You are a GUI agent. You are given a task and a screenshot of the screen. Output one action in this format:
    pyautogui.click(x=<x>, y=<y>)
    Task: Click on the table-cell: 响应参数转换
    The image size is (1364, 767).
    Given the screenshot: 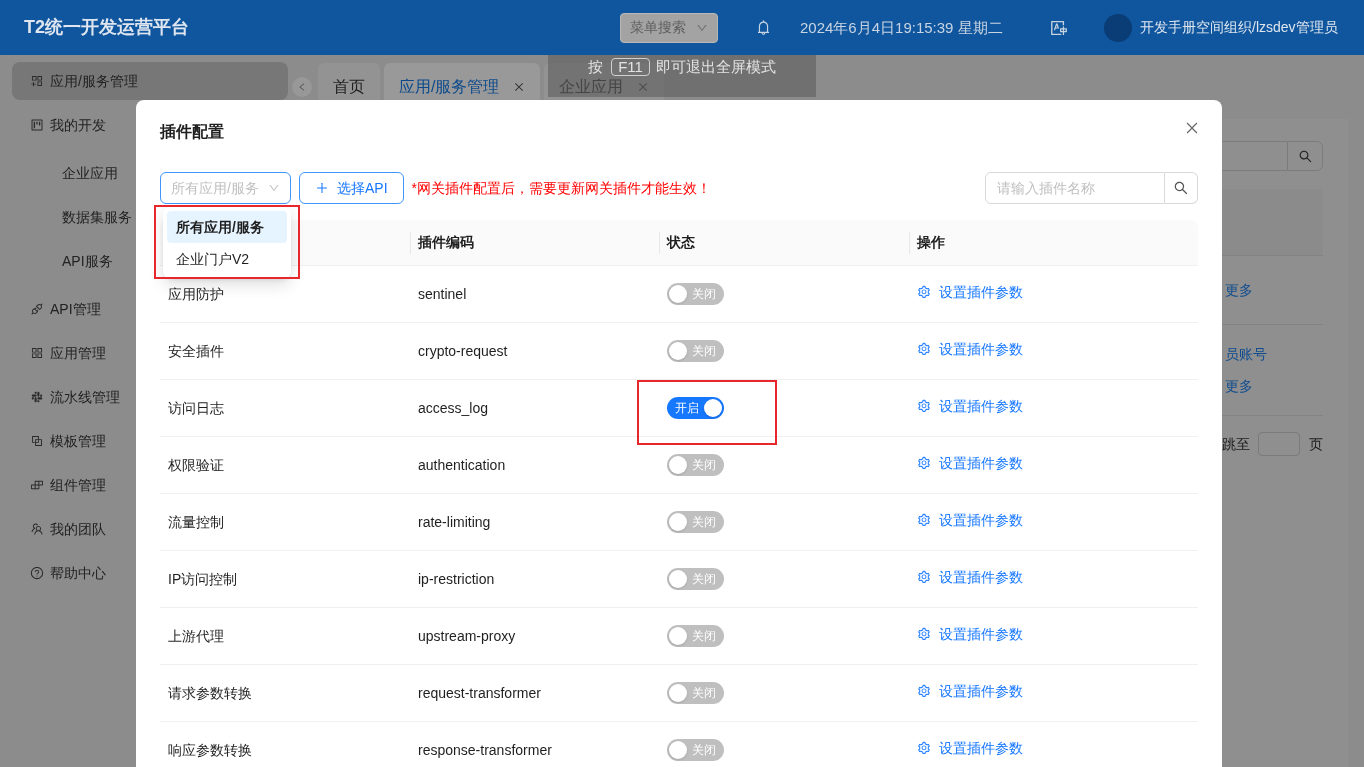 What is the action you would take?
    pyautogui.click(x=210, y=750)
    